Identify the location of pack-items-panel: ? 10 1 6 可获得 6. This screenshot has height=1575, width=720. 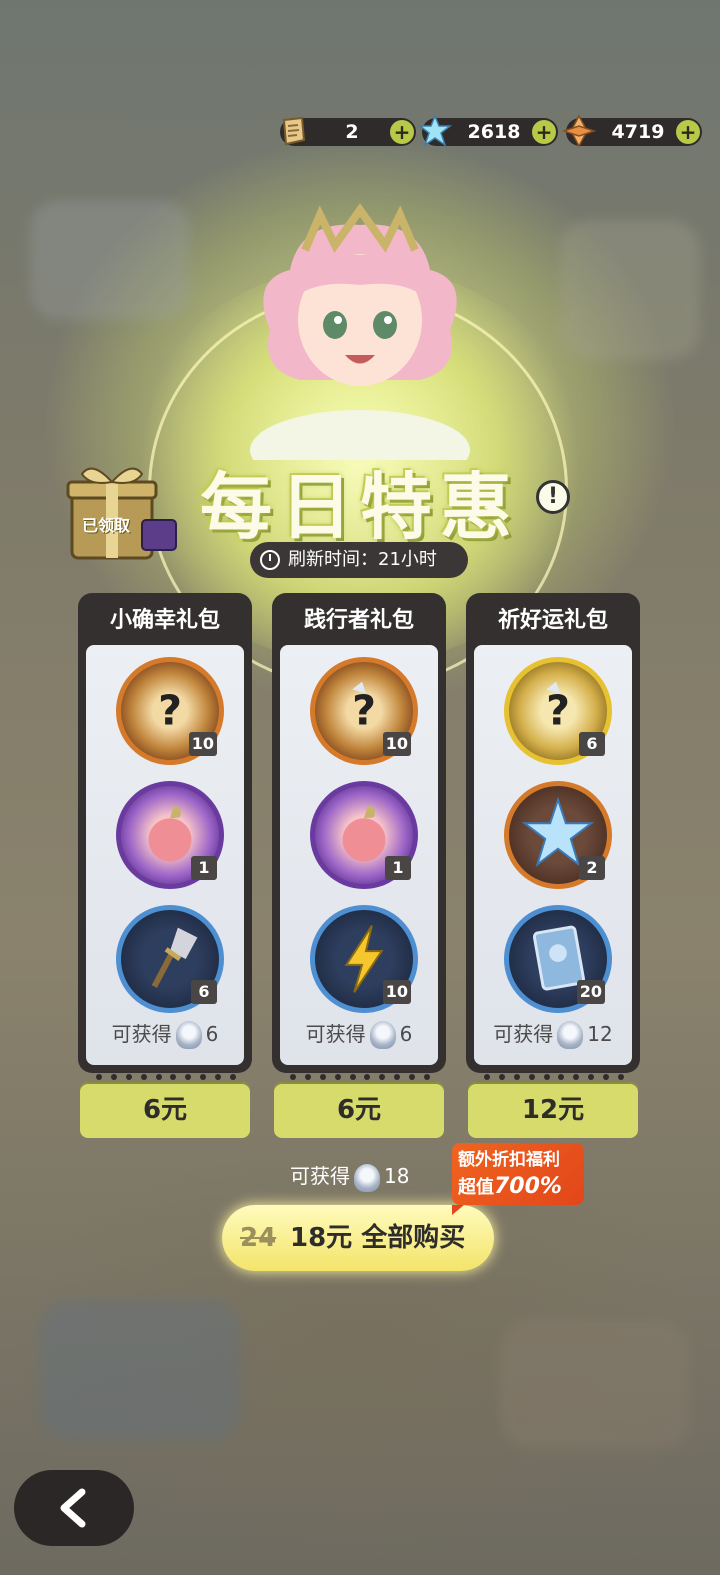
(165, 855).